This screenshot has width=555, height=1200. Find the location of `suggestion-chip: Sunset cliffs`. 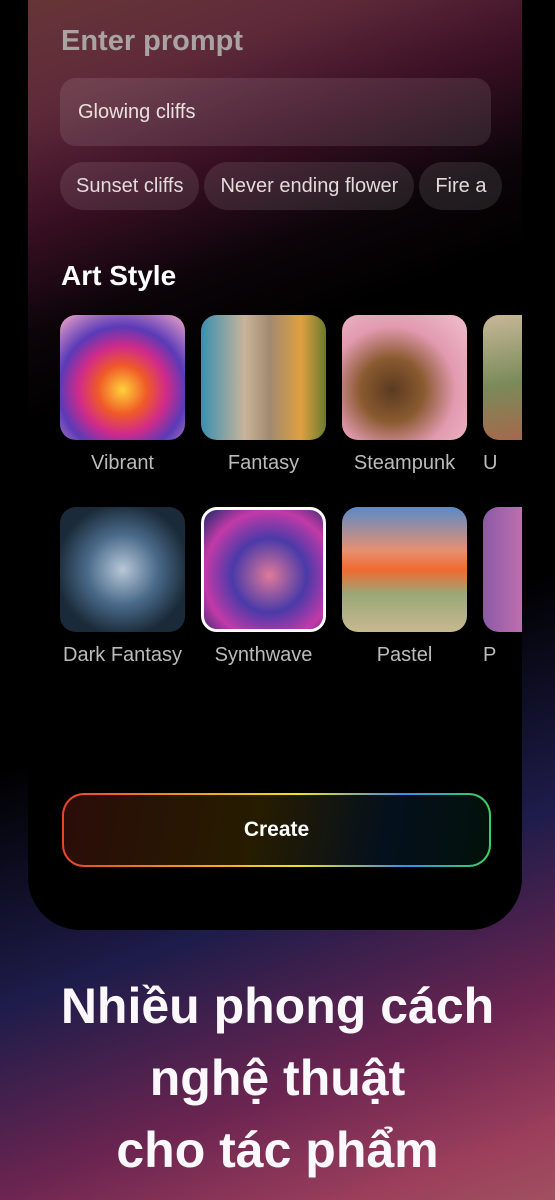

suggestion-chip: Sunset cliffs is located at coordinates (130, 186).